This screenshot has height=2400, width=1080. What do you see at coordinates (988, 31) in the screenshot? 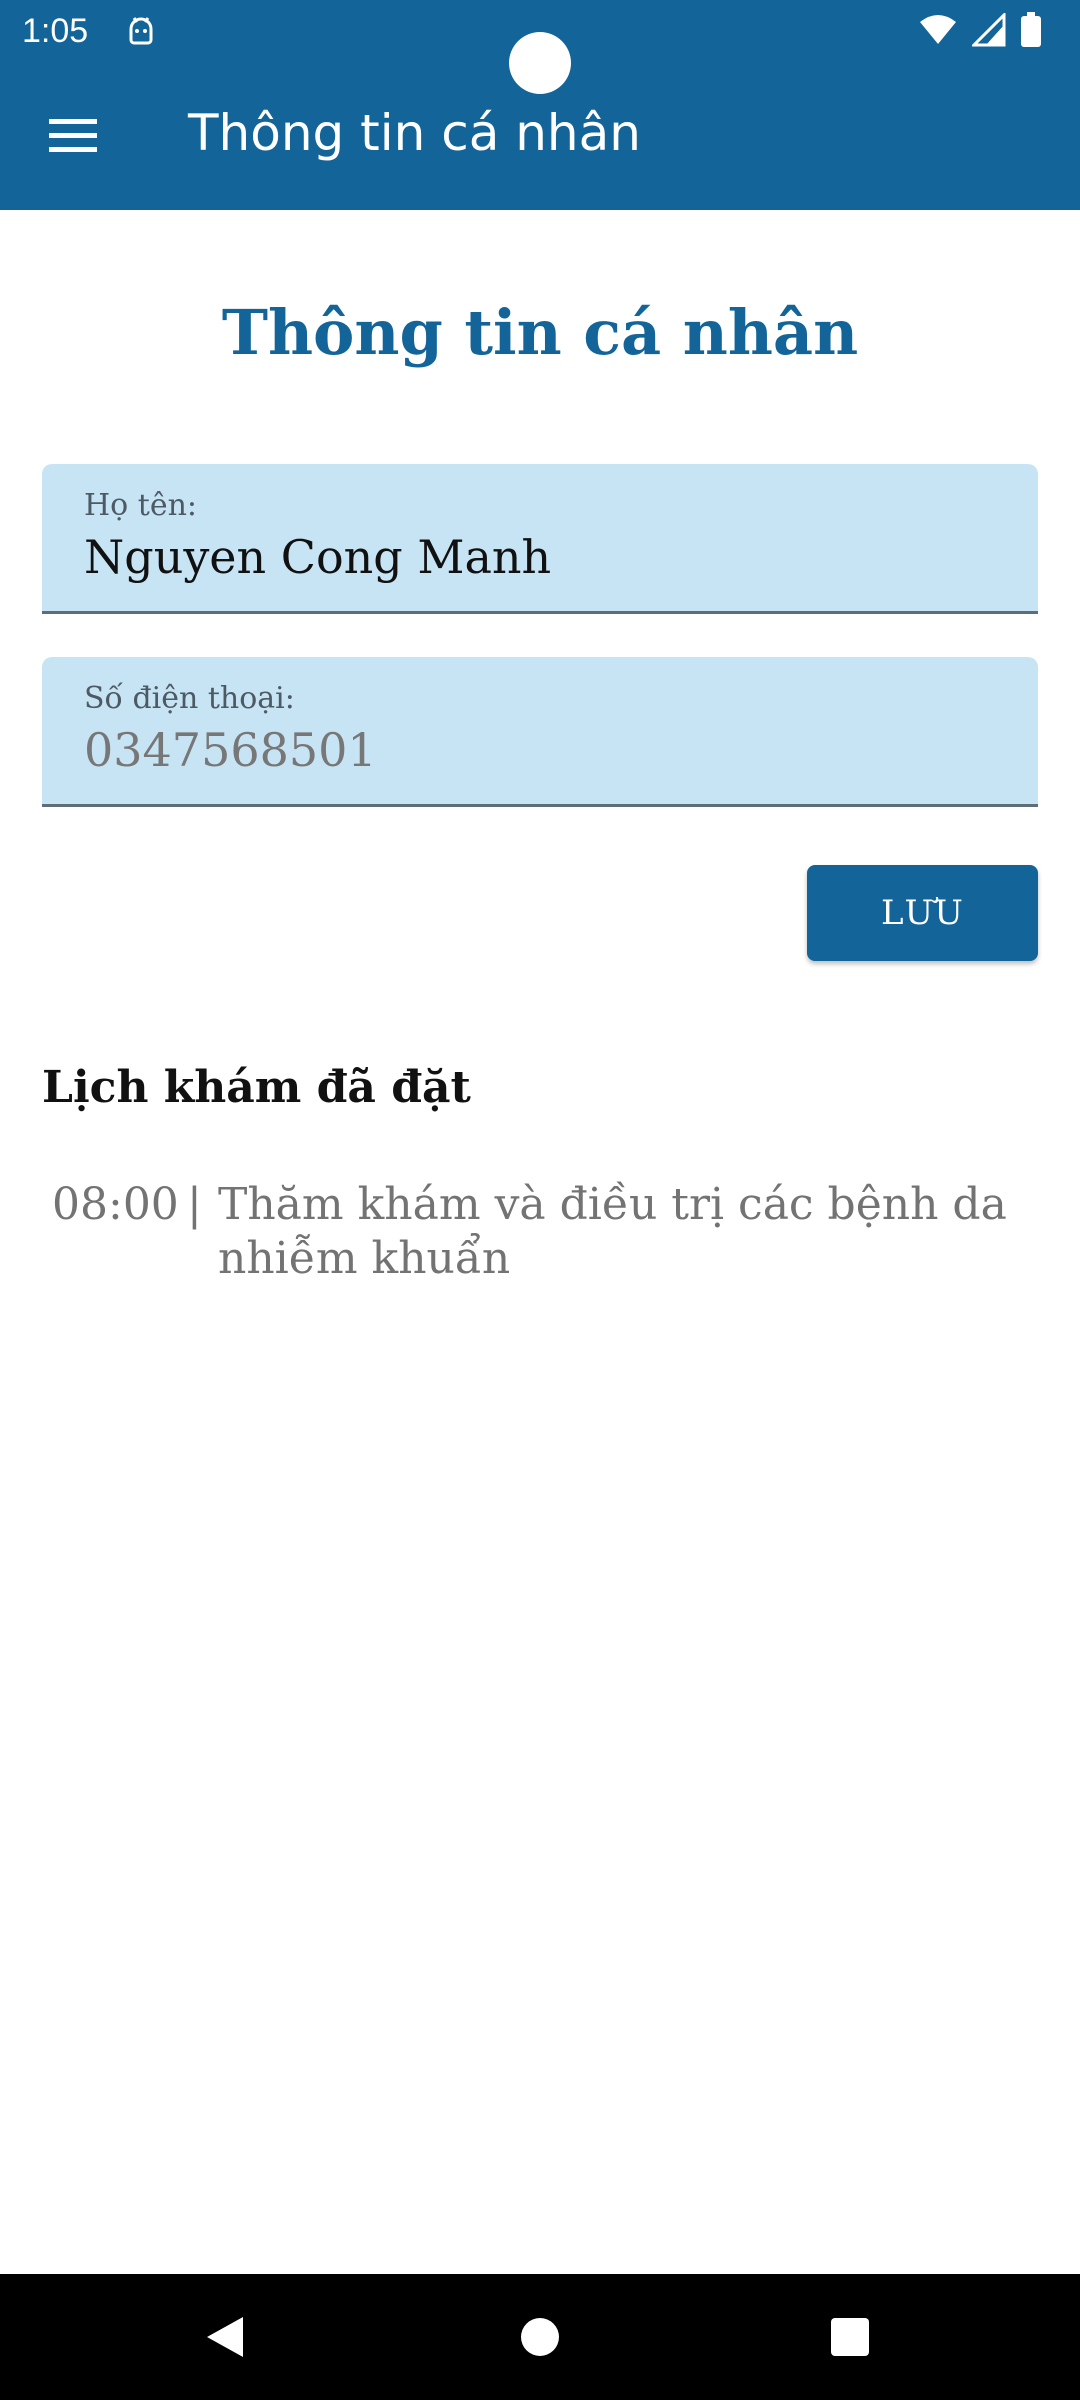
I see `signal-icon` at bounding box center [988, 31].